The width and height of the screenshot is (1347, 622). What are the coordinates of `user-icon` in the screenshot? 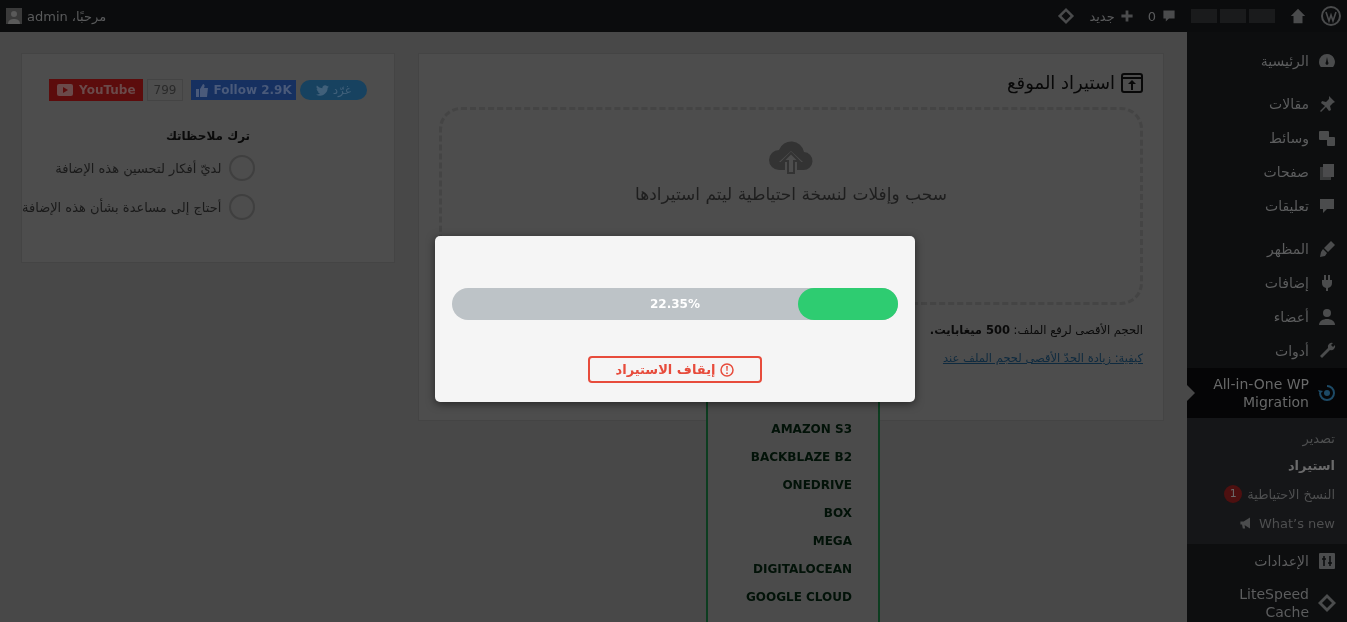 It's located at (1327, 317).